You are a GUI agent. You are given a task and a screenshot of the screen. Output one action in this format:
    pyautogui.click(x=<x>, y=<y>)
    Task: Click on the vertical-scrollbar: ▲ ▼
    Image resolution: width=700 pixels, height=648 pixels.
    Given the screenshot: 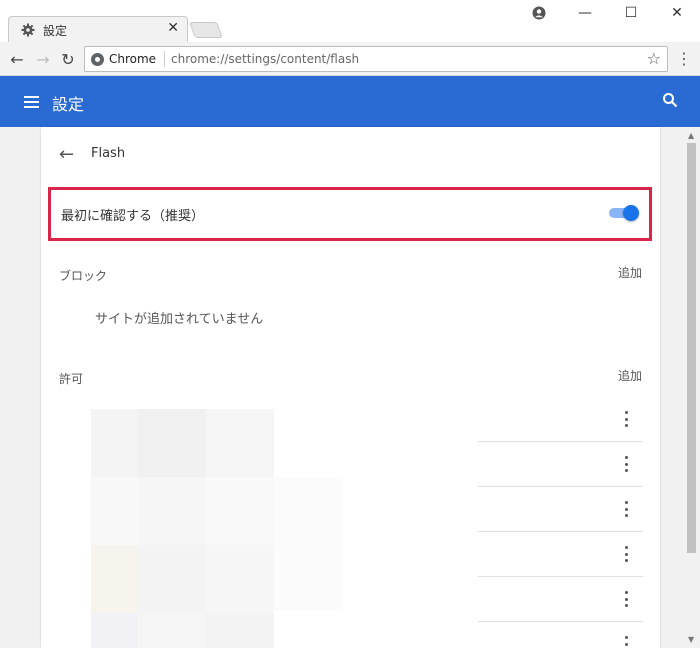 What is the action you would take?
    pyautogui.click(x=691, y=387)
    